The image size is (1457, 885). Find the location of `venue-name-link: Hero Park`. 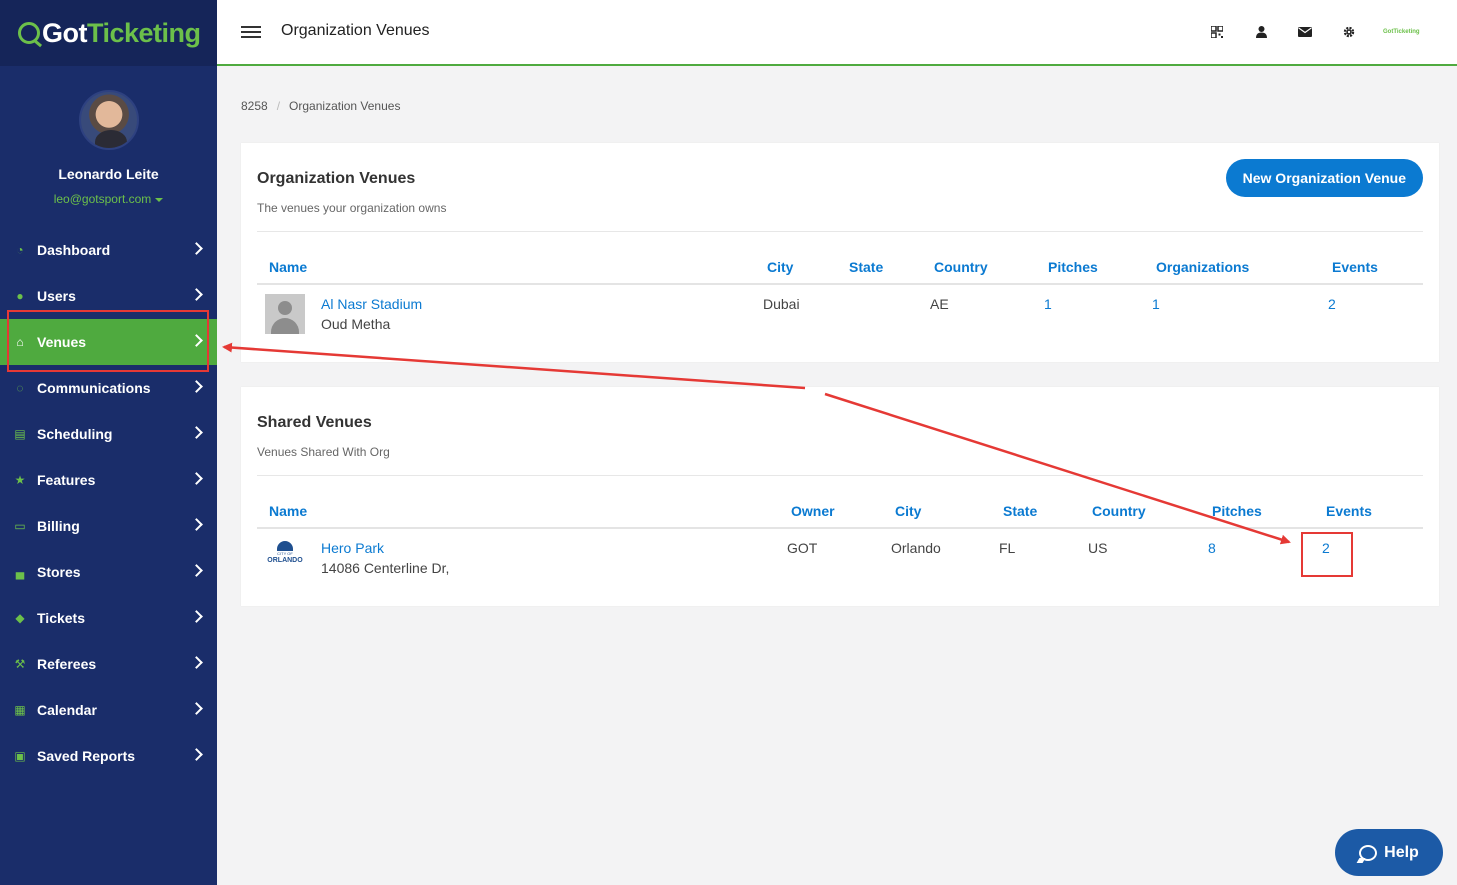

venue-name-link: Hero Park is located at coordinates (352, 548).